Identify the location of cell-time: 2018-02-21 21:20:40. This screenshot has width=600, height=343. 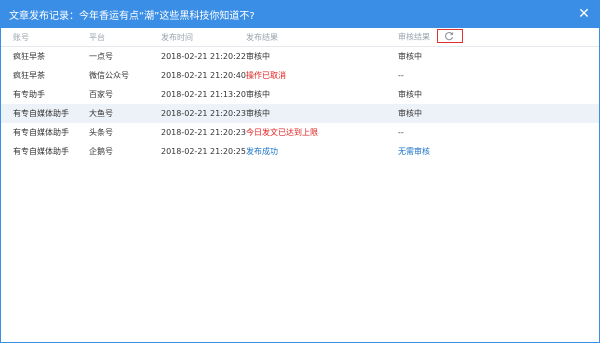
(203, 75).